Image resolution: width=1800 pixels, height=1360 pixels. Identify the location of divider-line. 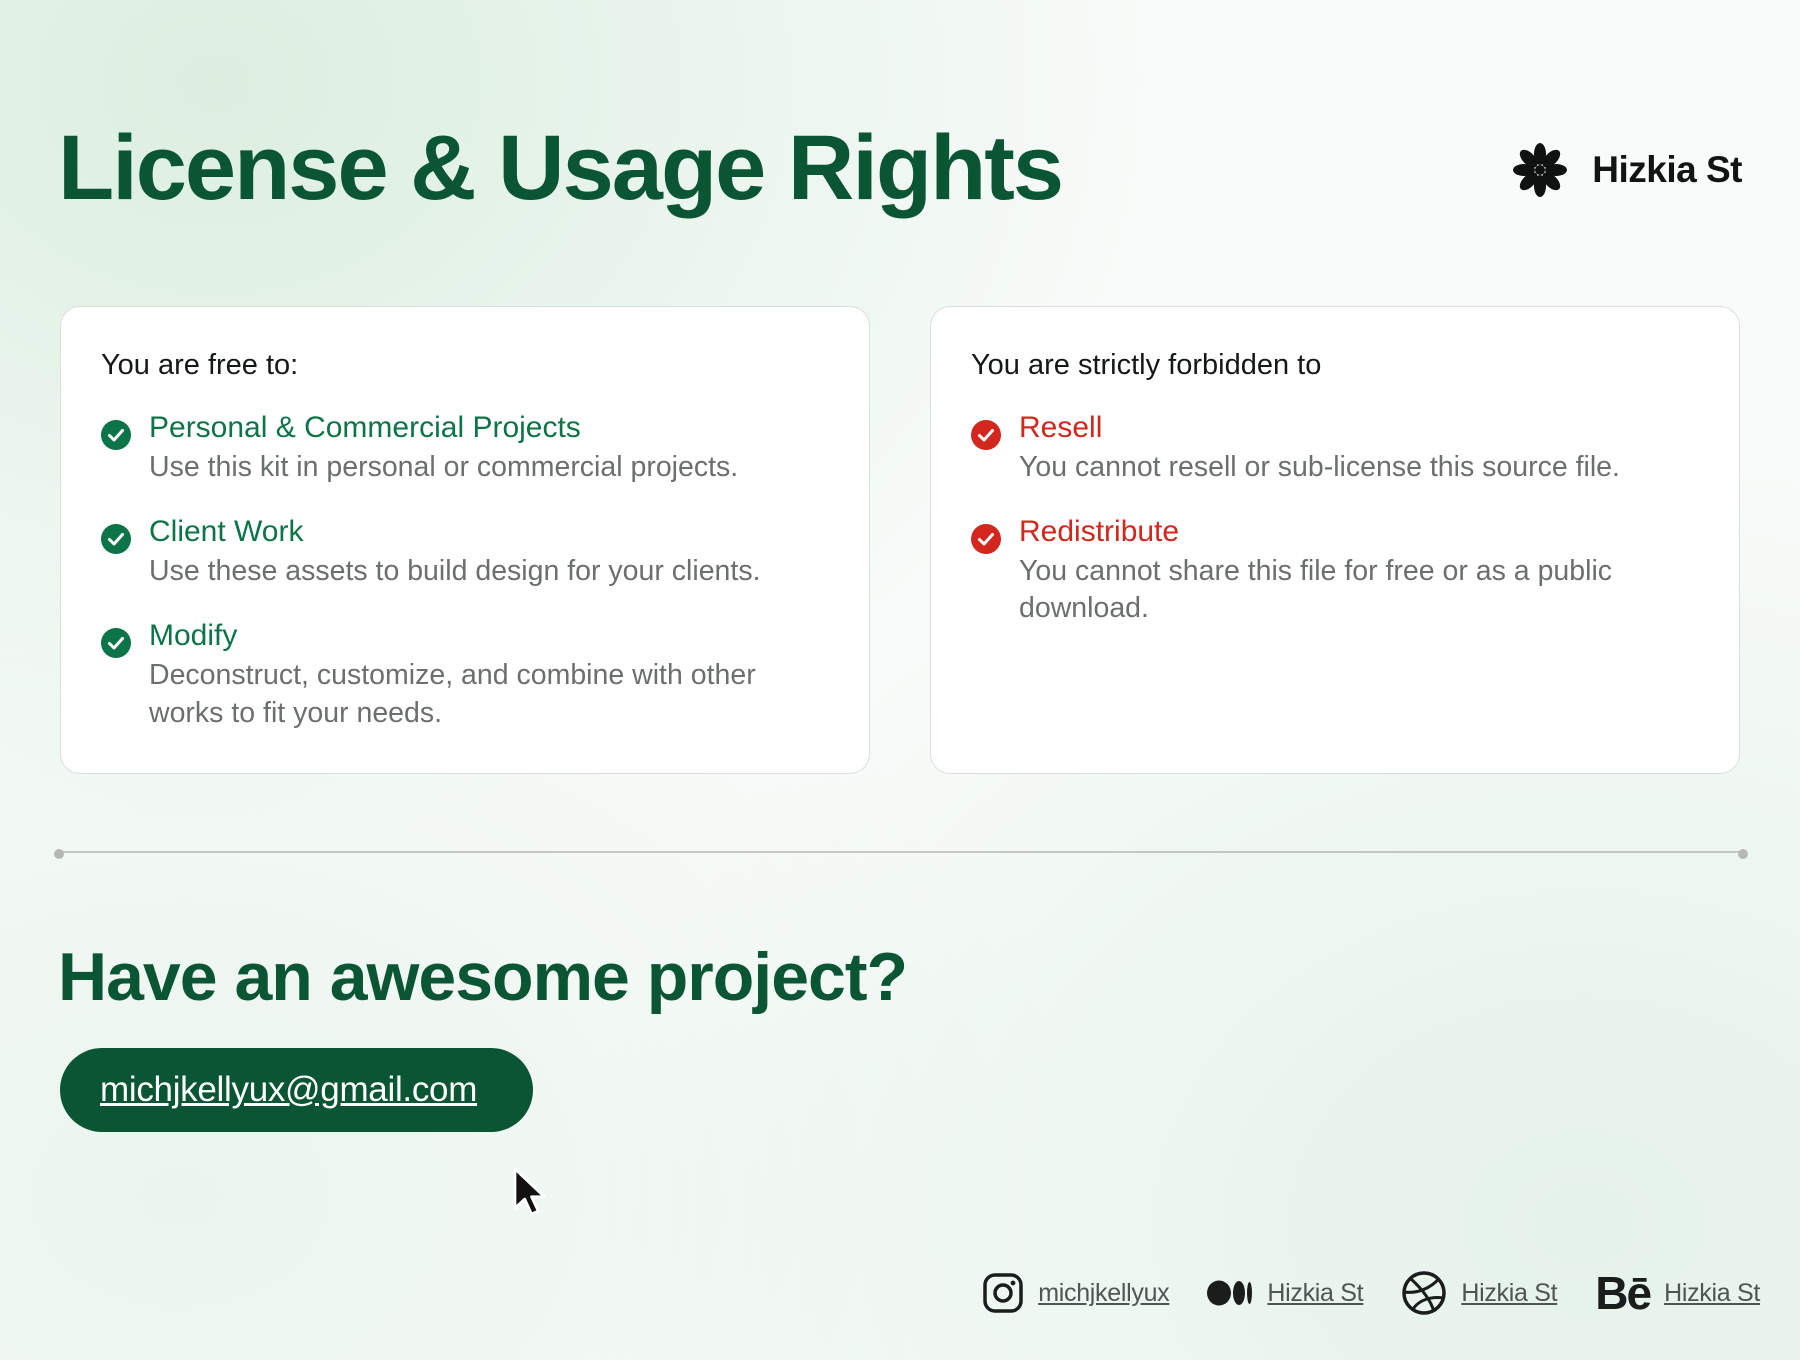
(901, 852).